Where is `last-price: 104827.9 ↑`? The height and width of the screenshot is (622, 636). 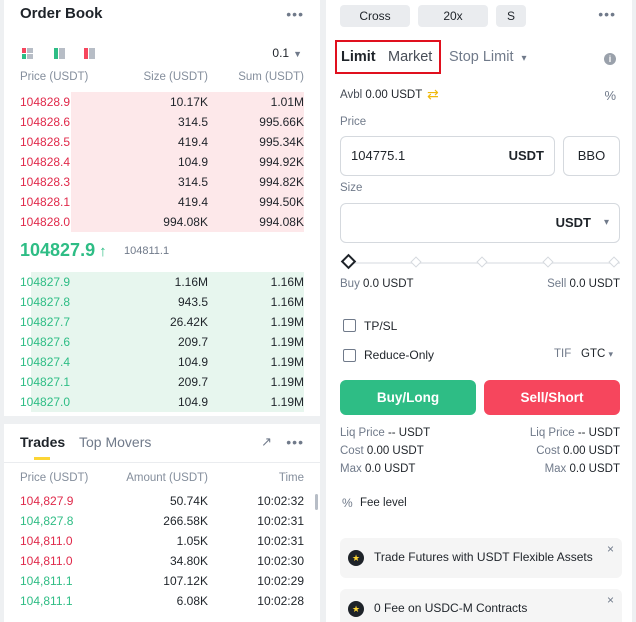
last-price: 104827.9 ↑ is located at coordinates (63, 250).